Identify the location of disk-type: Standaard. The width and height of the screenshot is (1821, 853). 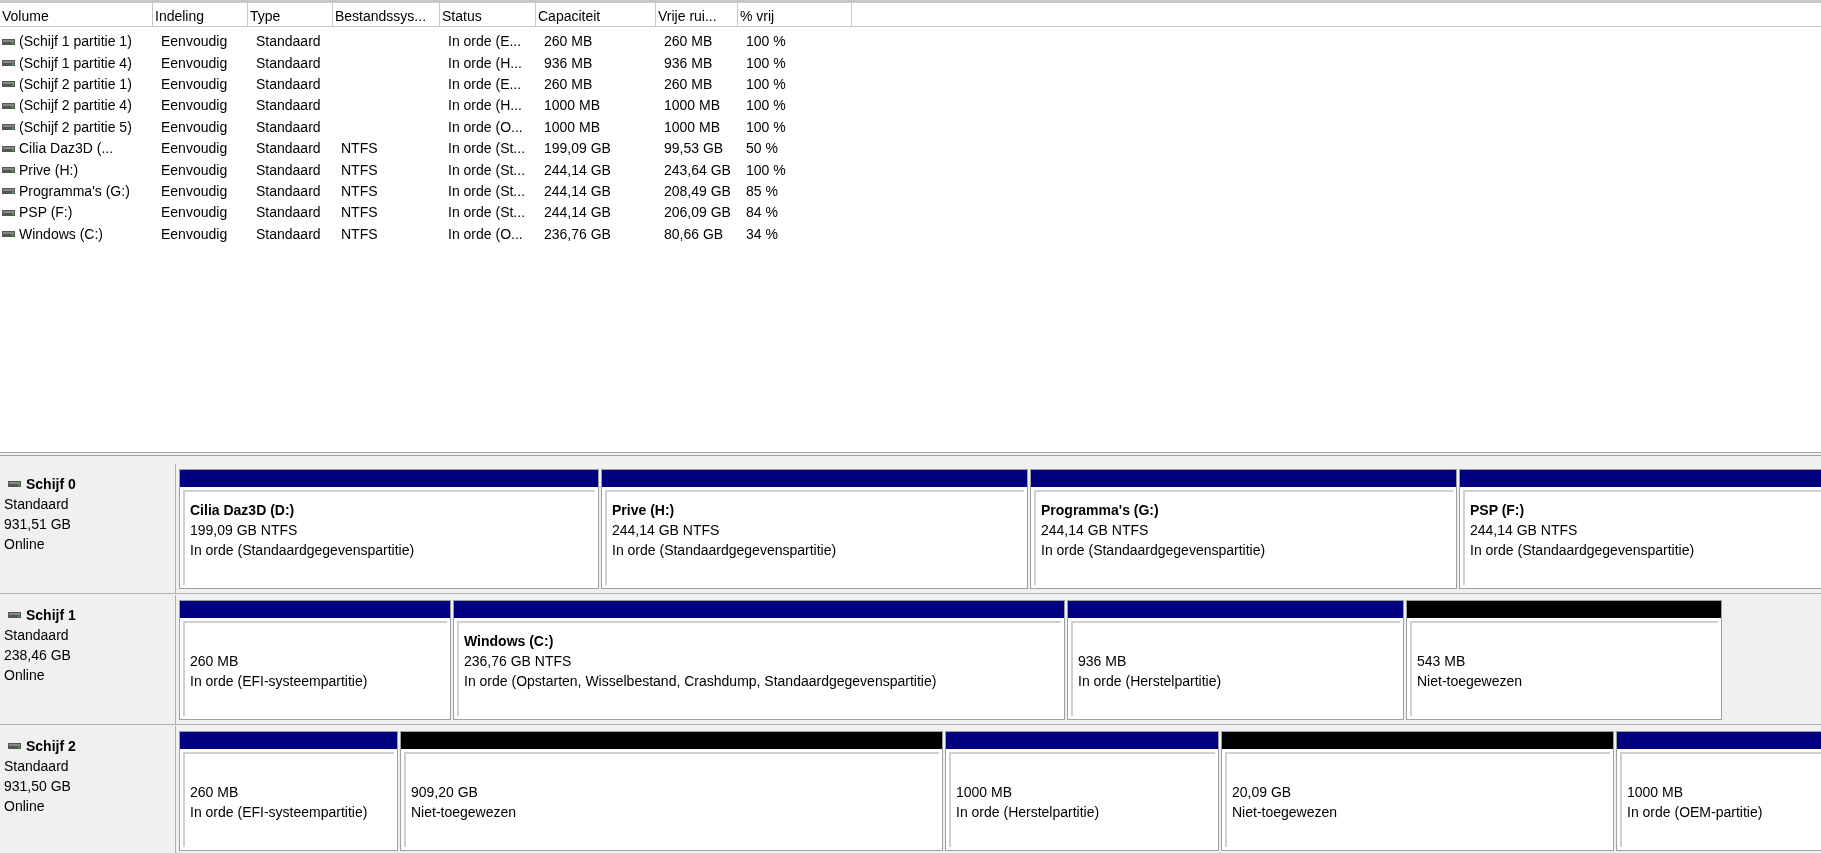
(37, 504).